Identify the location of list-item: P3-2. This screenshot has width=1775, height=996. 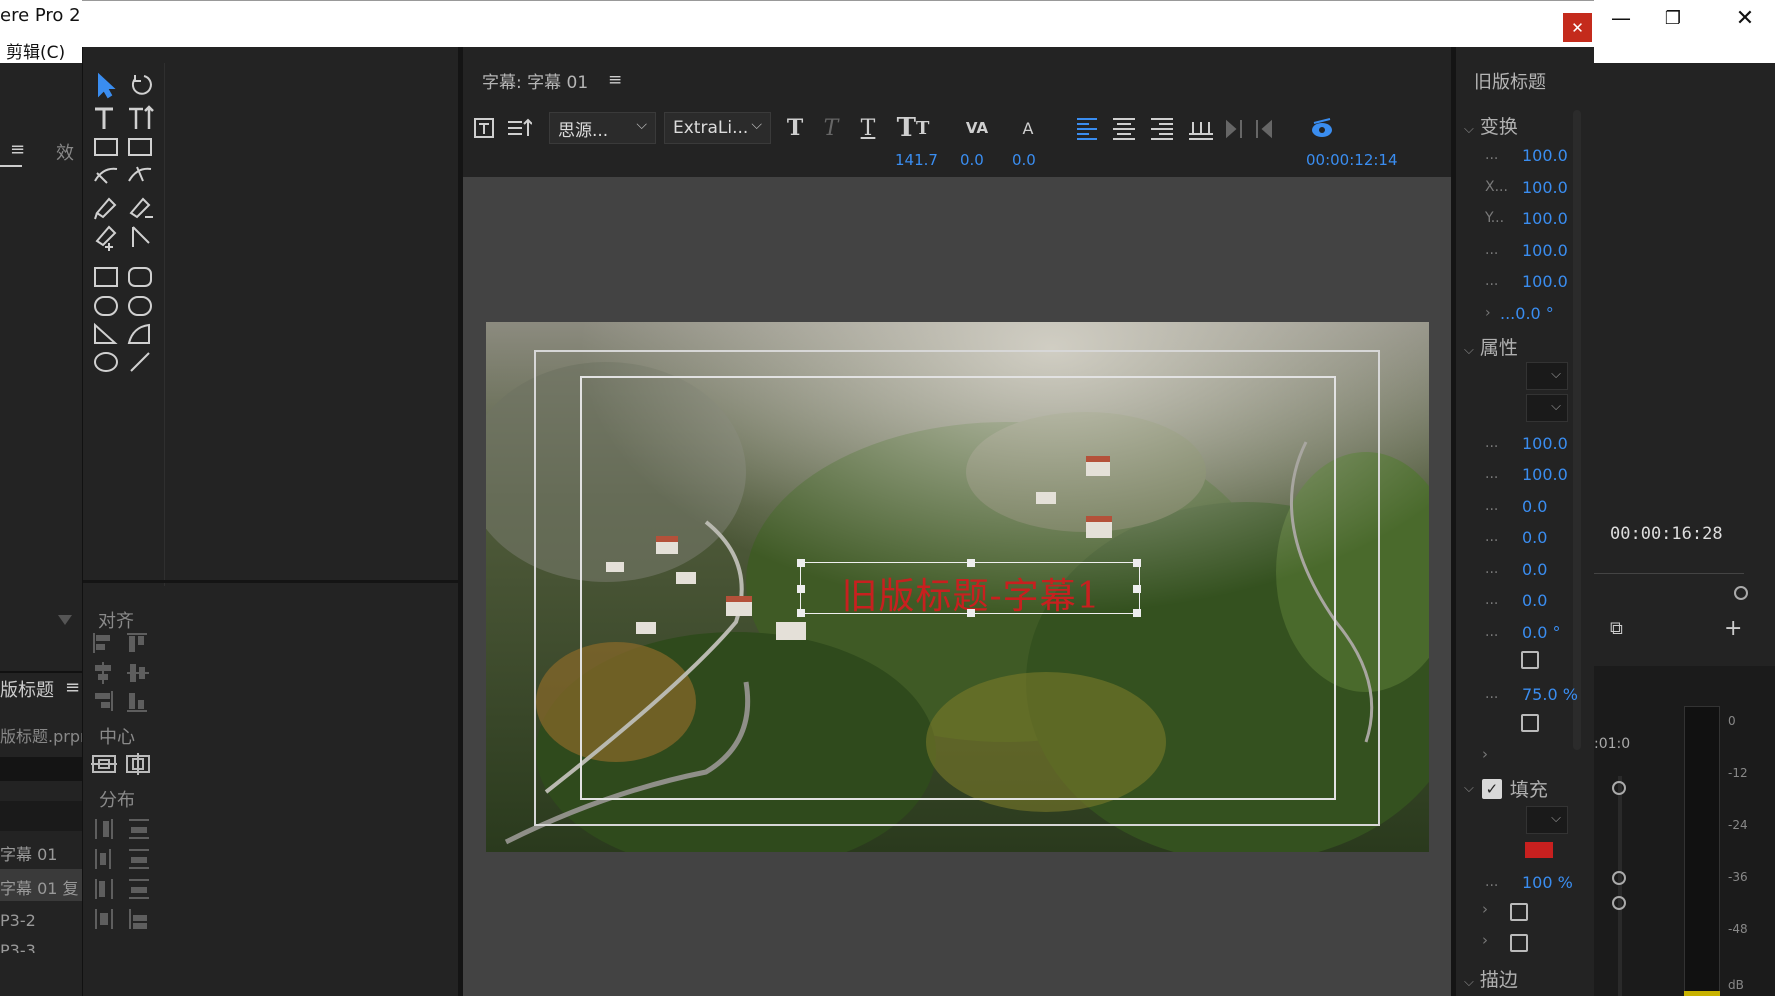
(18, 920).